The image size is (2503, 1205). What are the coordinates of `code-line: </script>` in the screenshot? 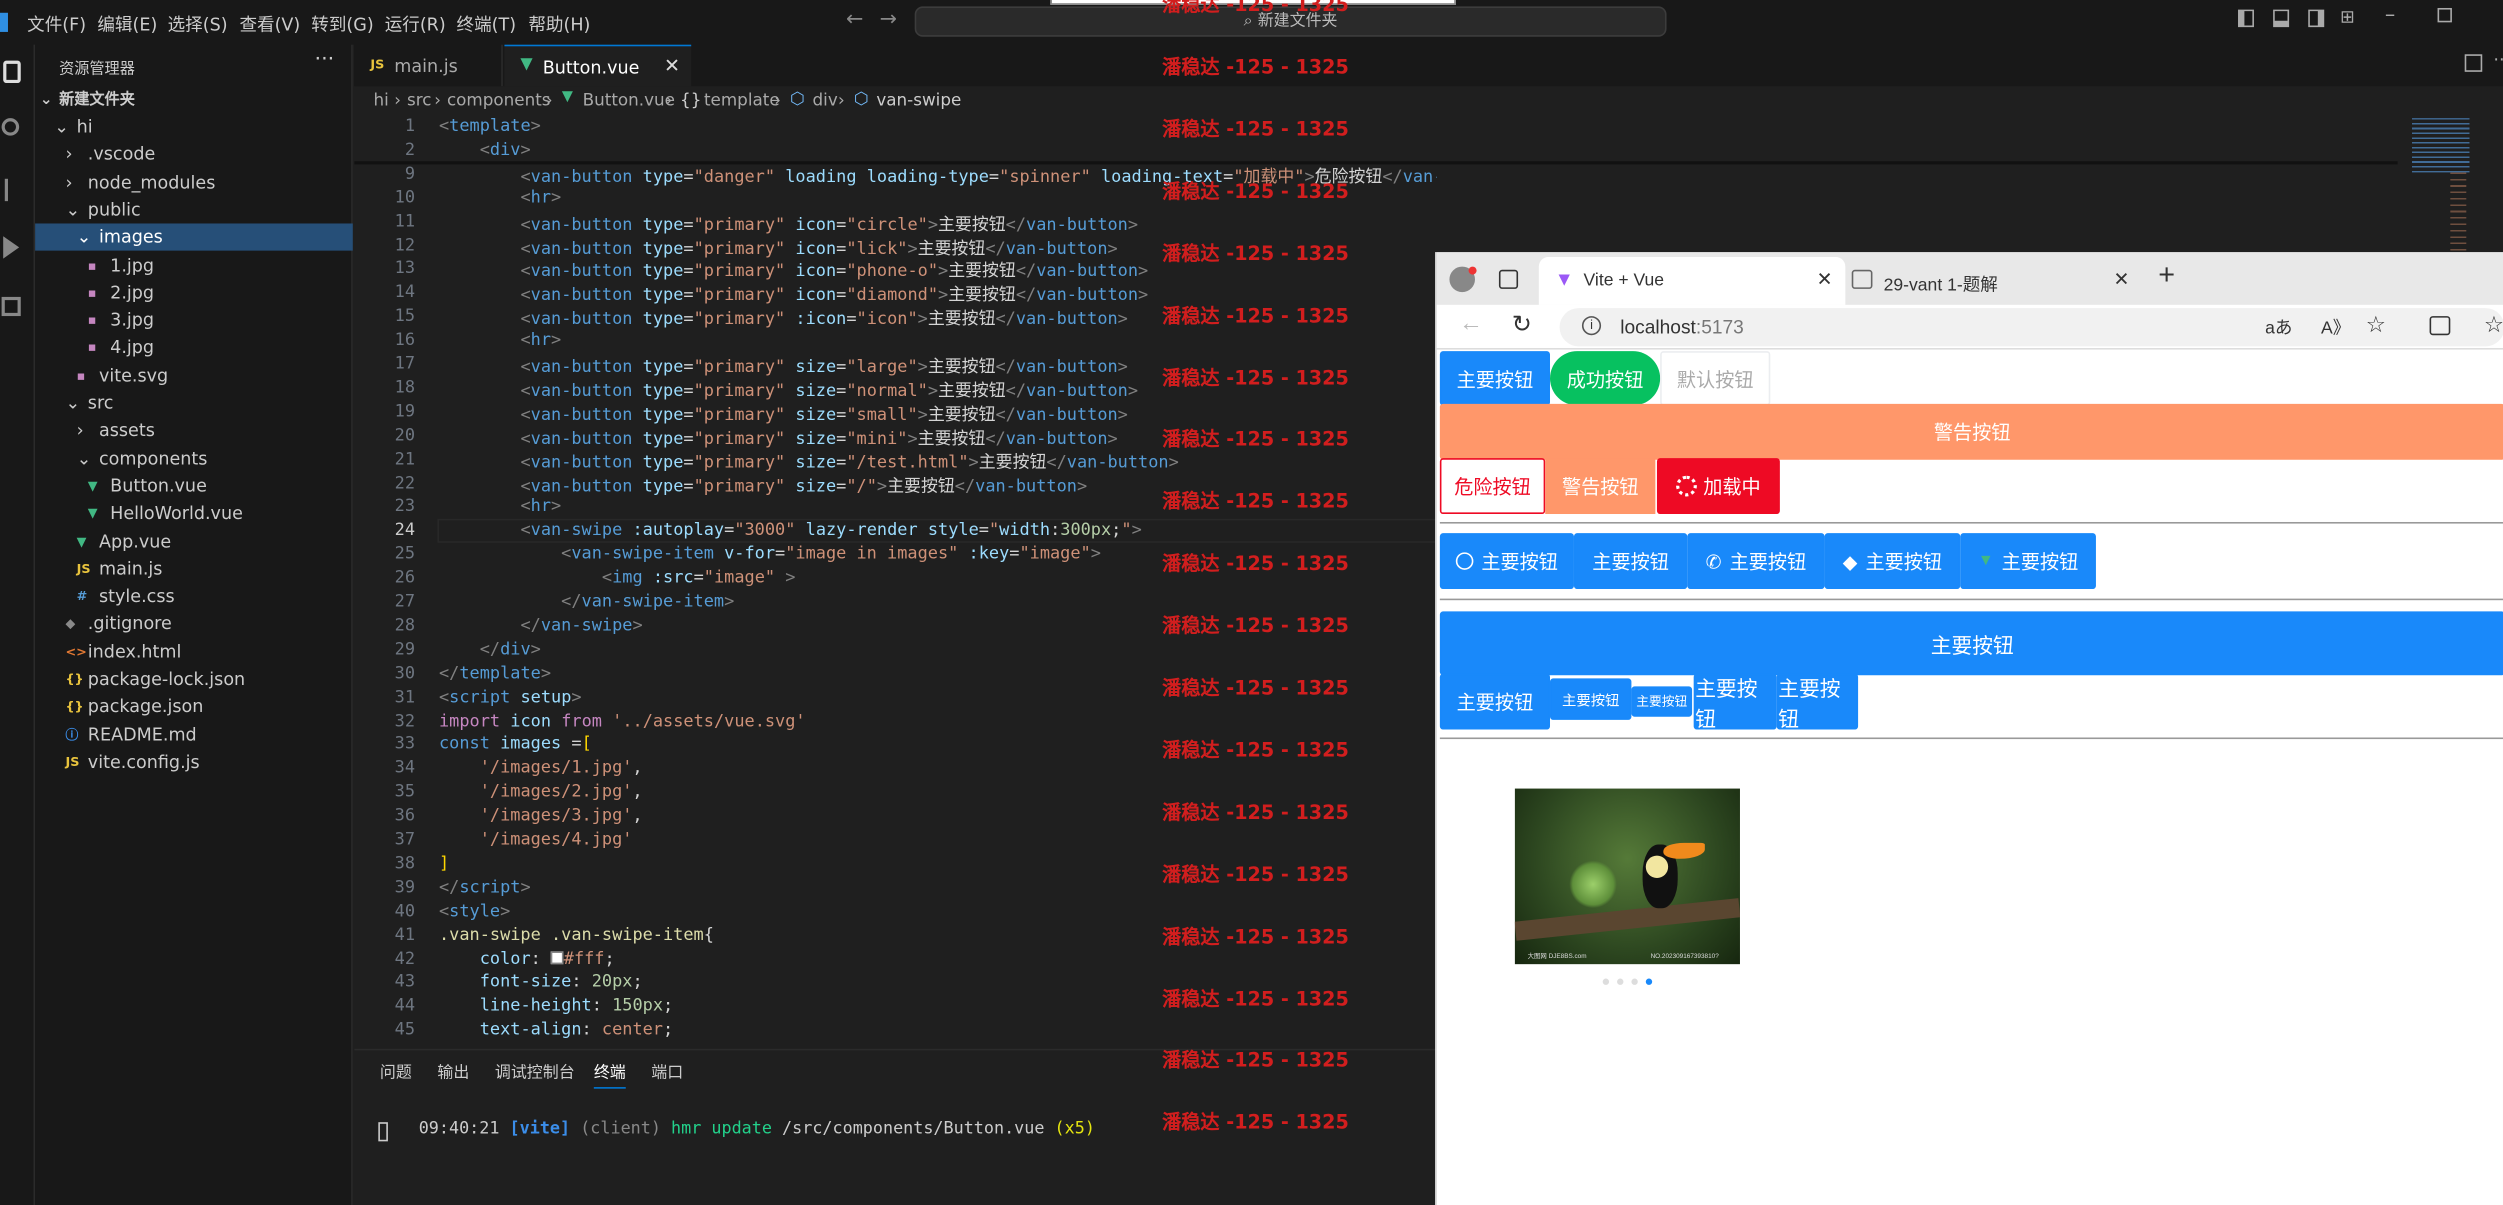 It's located at (485, 887).